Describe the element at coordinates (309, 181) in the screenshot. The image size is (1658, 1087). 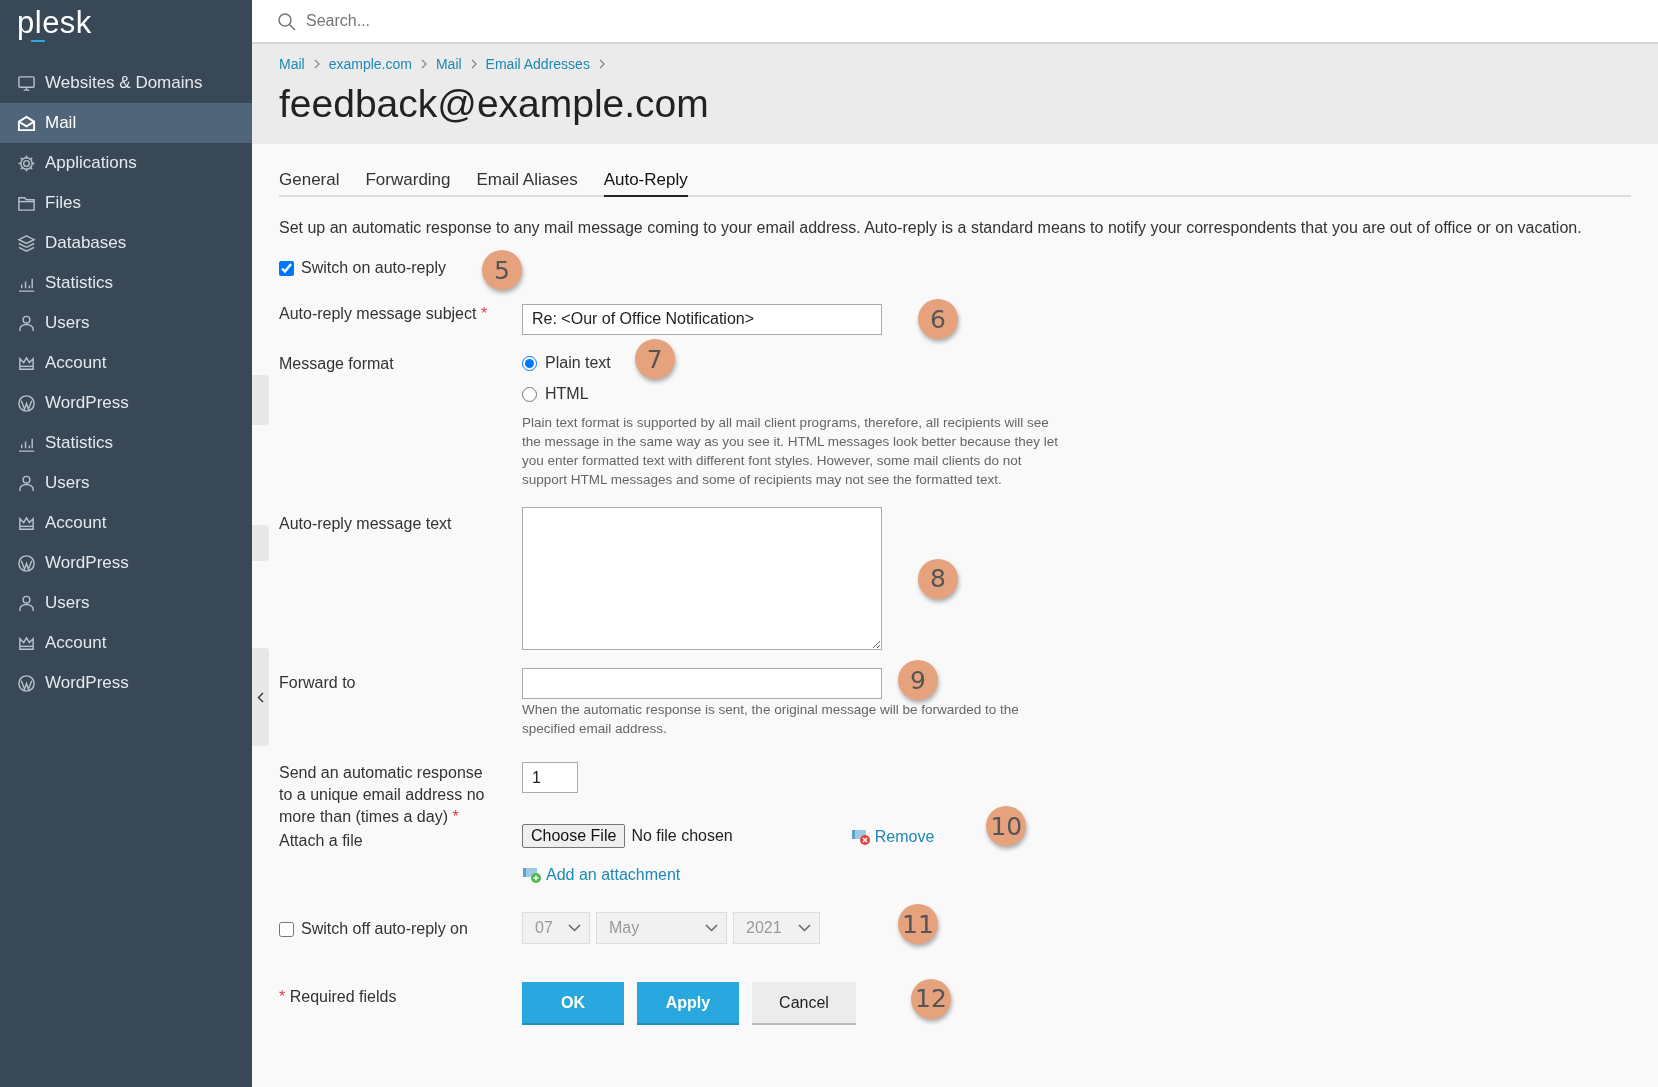
I see `tab: General` at that location.